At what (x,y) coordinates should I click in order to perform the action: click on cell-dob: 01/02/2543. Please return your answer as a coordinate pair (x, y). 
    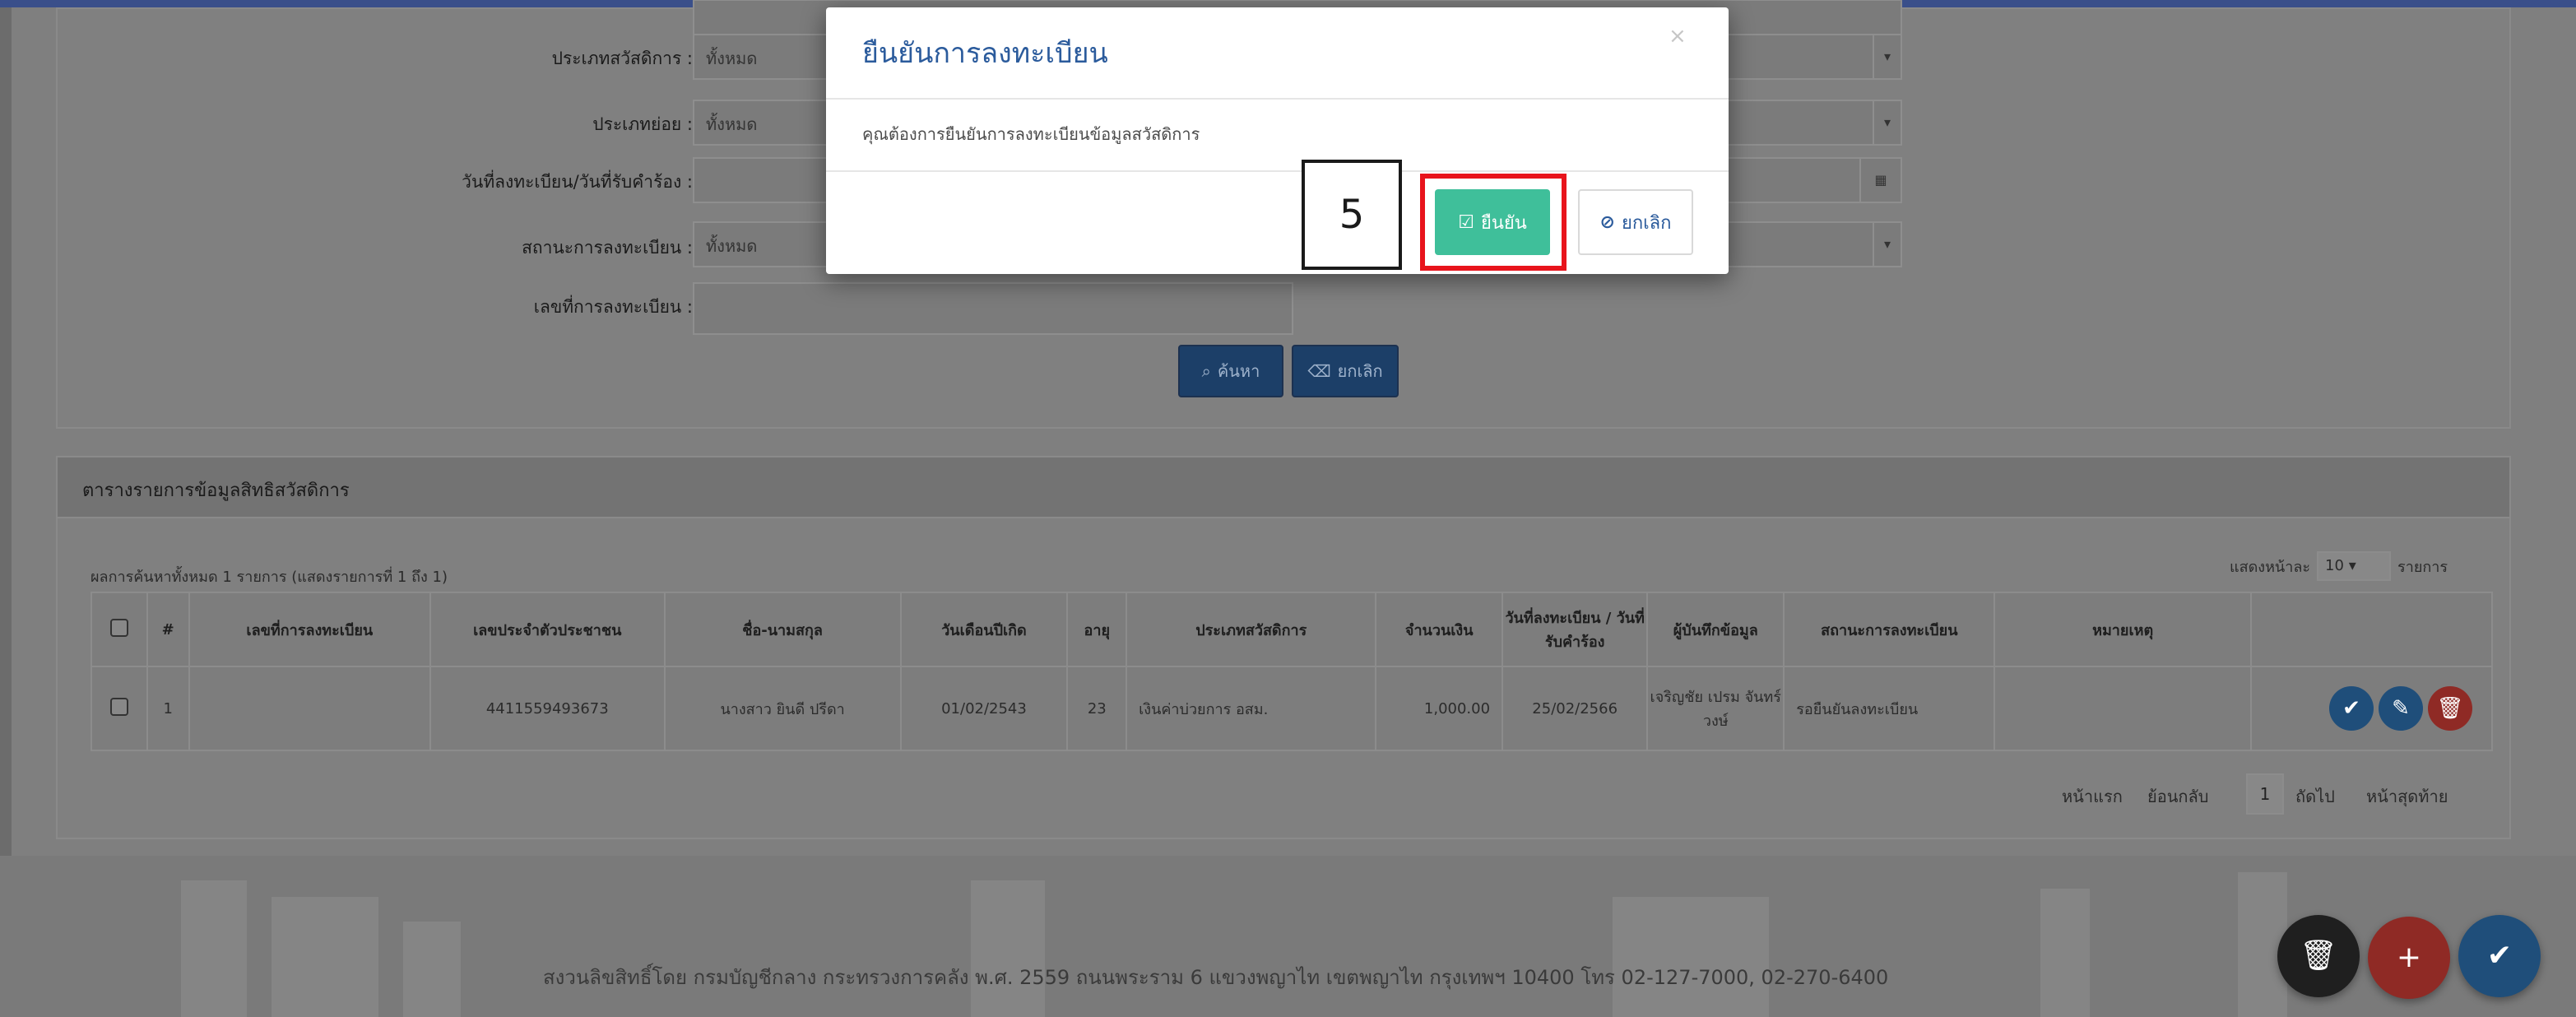
    Looking at the image, I should click on (984, 708).